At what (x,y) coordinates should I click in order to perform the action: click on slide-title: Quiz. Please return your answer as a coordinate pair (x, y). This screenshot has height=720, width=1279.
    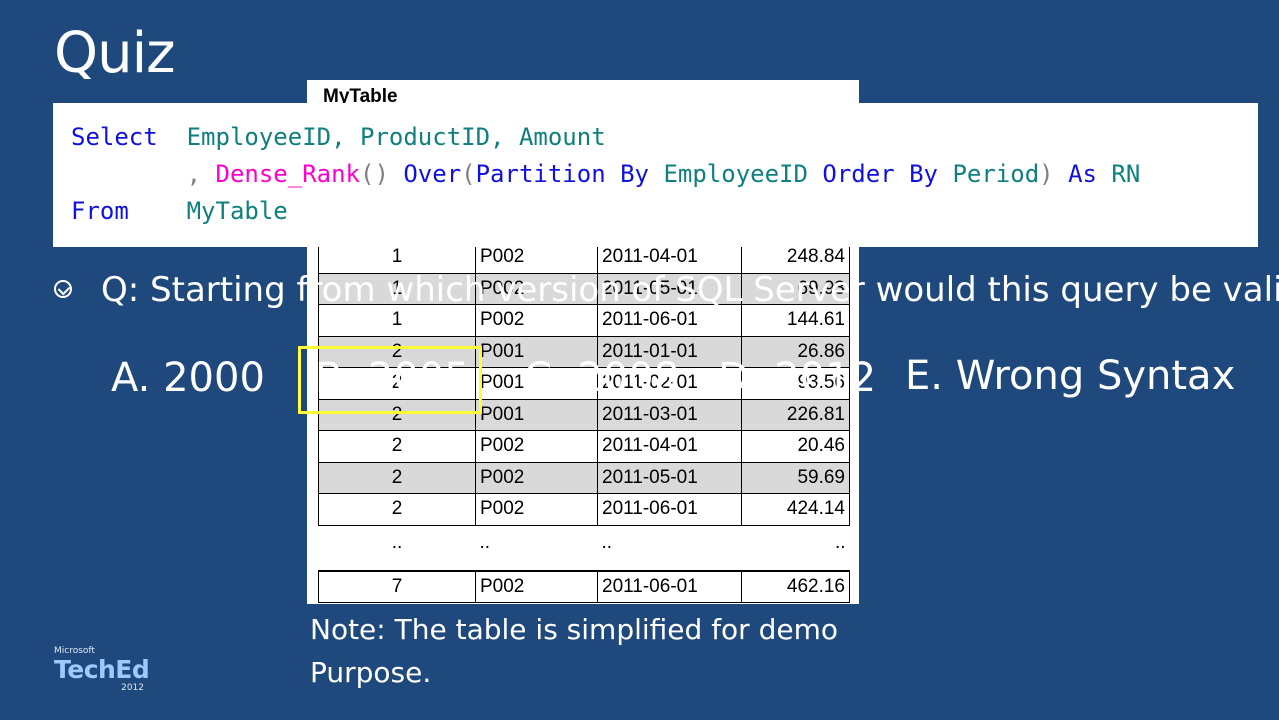
    Looking at the image, I should click on (115, 53).